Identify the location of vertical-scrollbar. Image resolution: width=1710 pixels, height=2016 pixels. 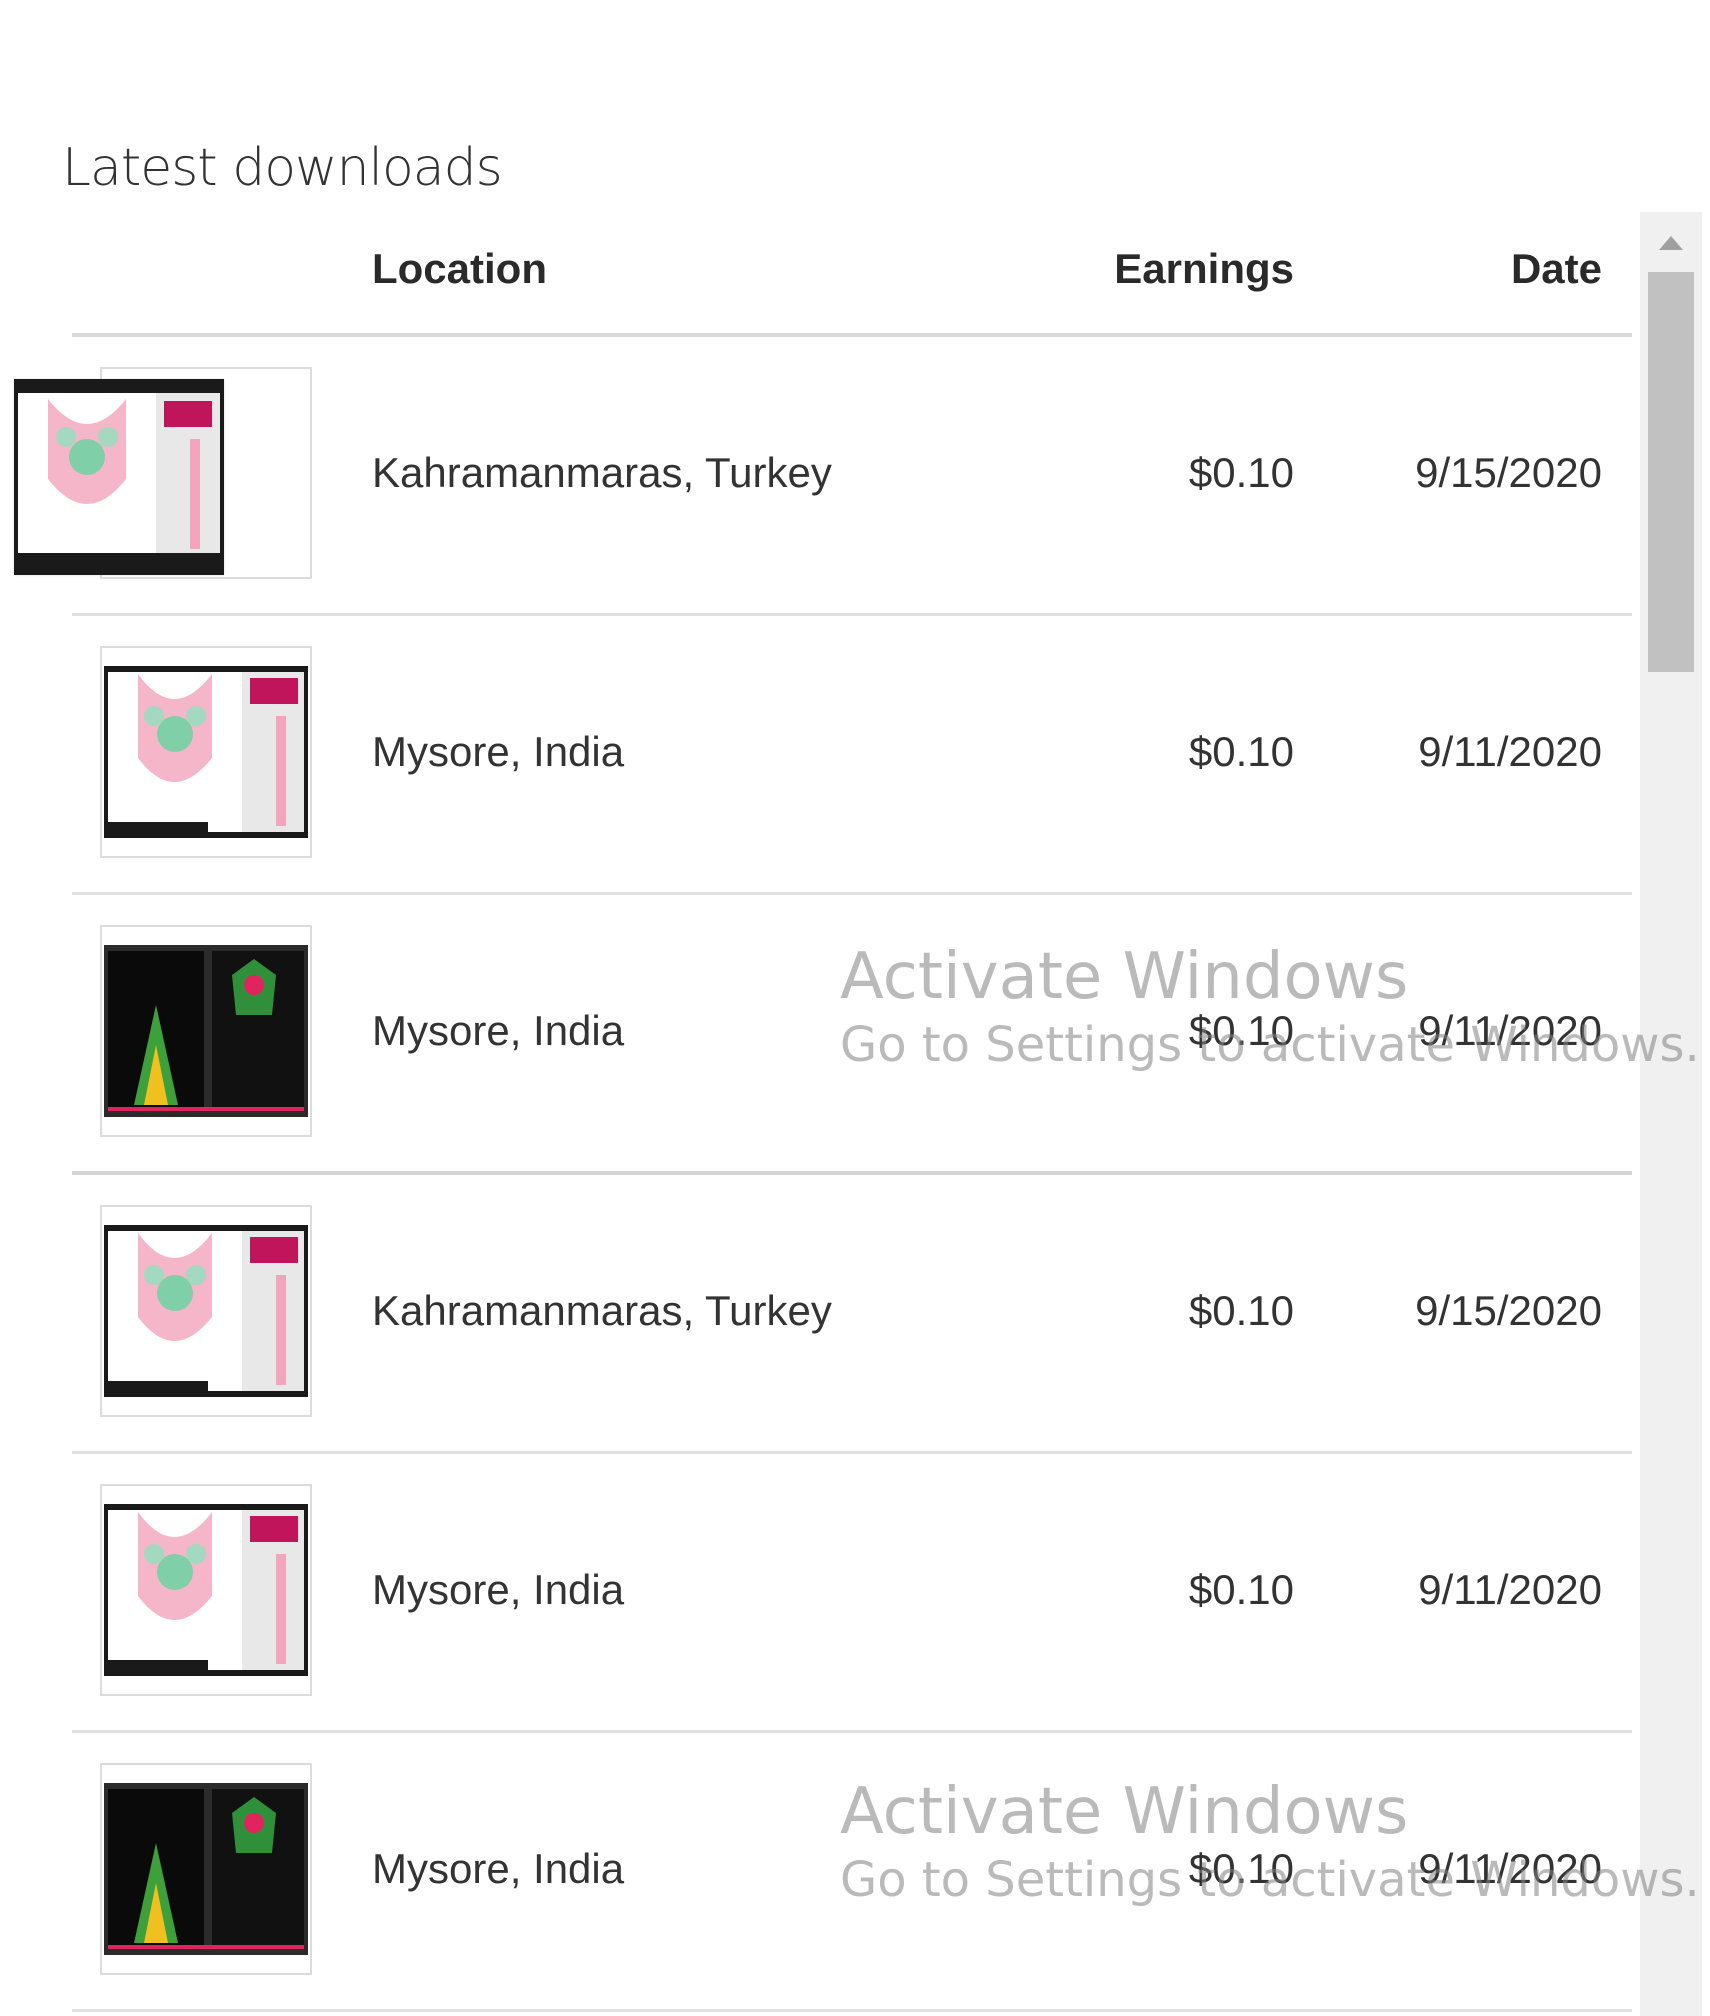
(1671, 1114).